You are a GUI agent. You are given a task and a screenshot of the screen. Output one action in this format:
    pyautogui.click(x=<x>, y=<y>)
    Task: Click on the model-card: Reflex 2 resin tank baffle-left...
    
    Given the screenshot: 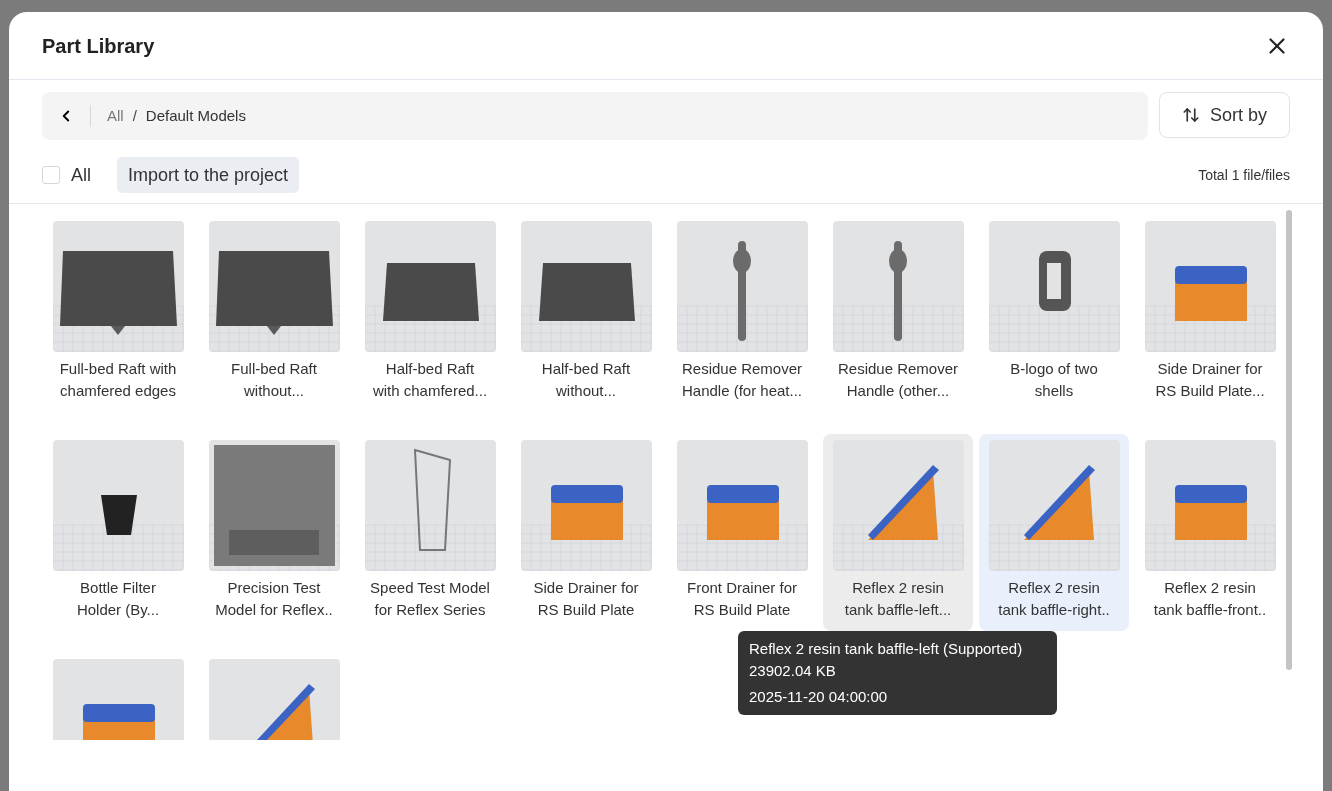 What is the action you would take?
    pyautogui.click(x=898, y=532)
    